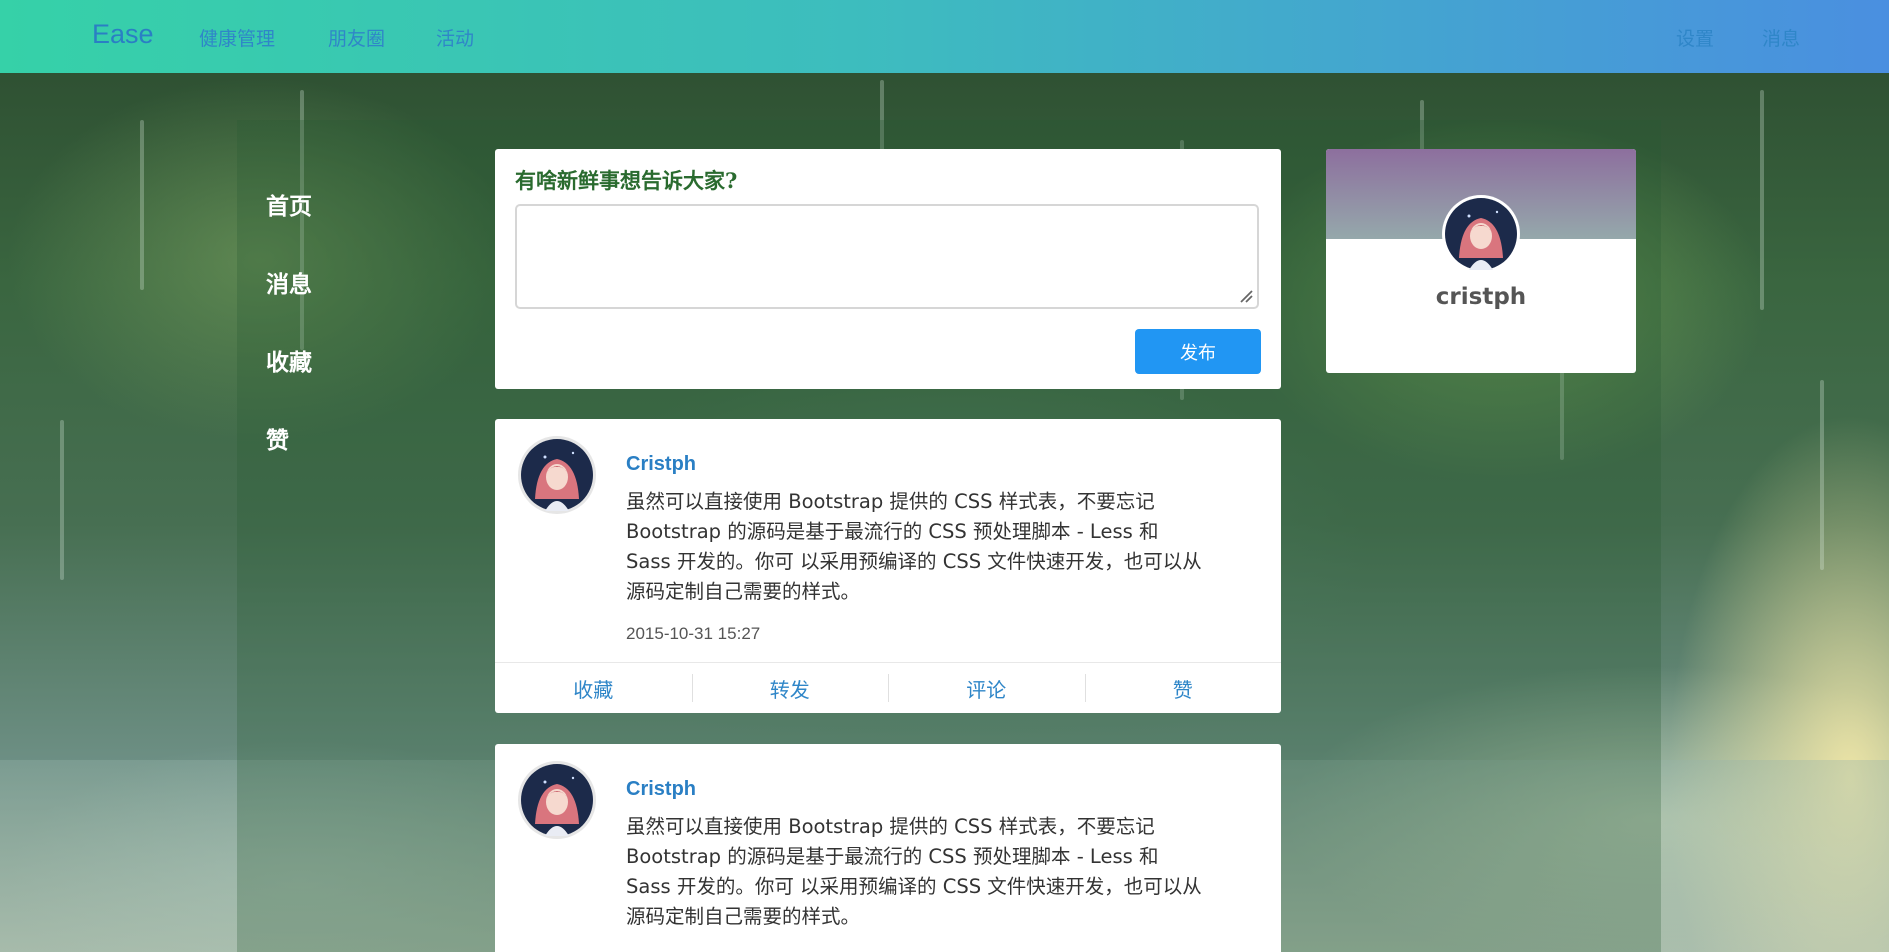 The width and height of the screenshot is (1889, 952). Describe the element at coordinates (986, 688) in the screenshot. I see `comment-button: 评论` at that location.